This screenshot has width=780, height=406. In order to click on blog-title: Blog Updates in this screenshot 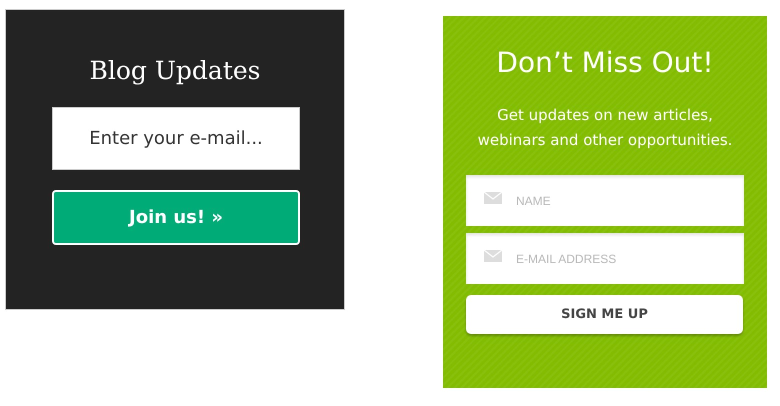, I will do `click(175, 70)`.